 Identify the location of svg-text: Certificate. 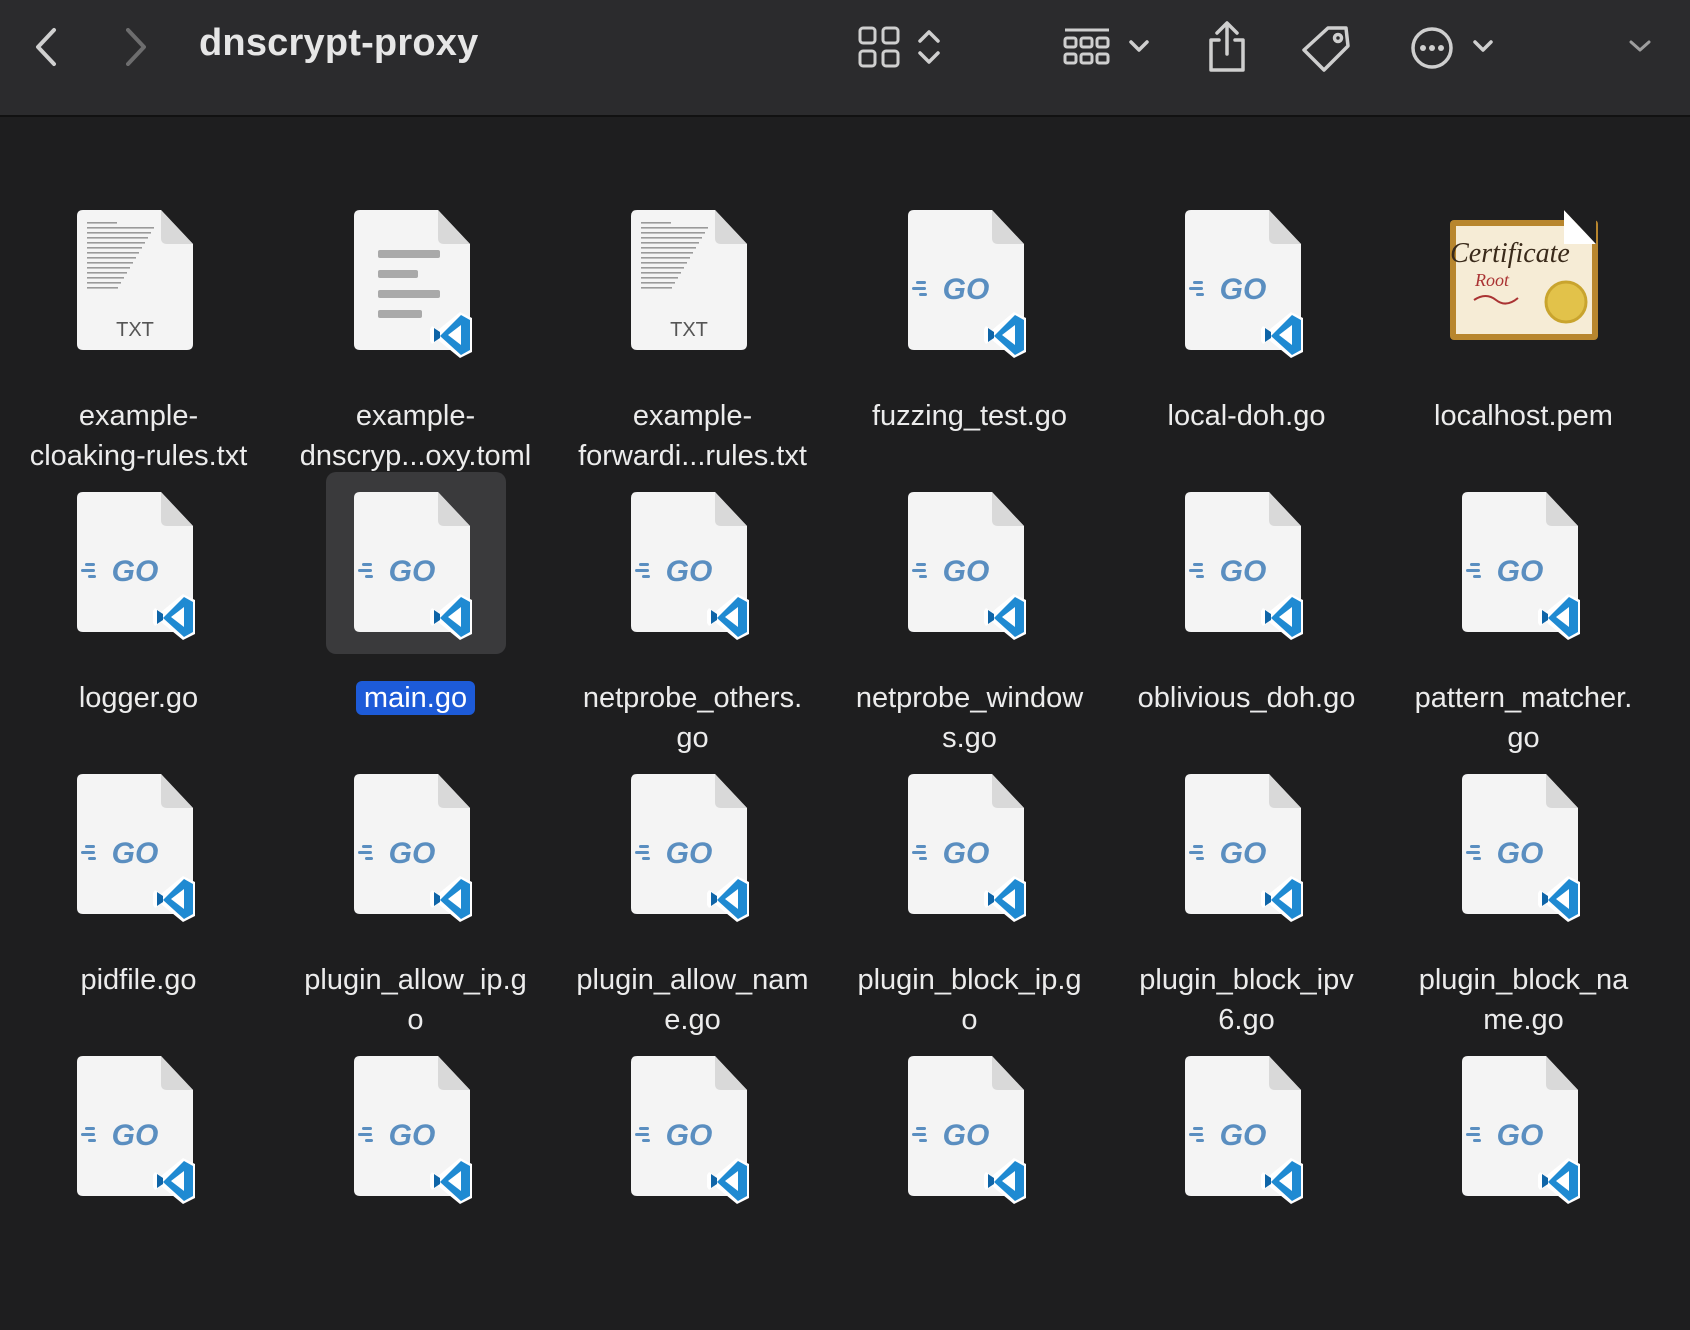
(1510, 253).